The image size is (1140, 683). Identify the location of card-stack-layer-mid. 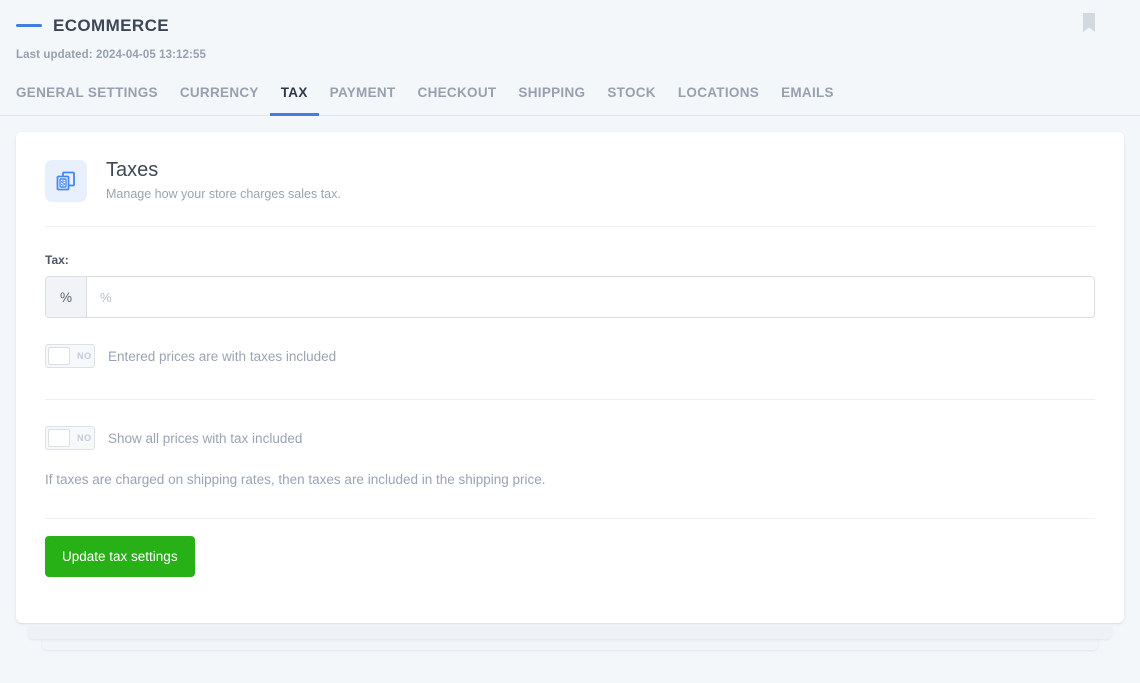
(570, 633).